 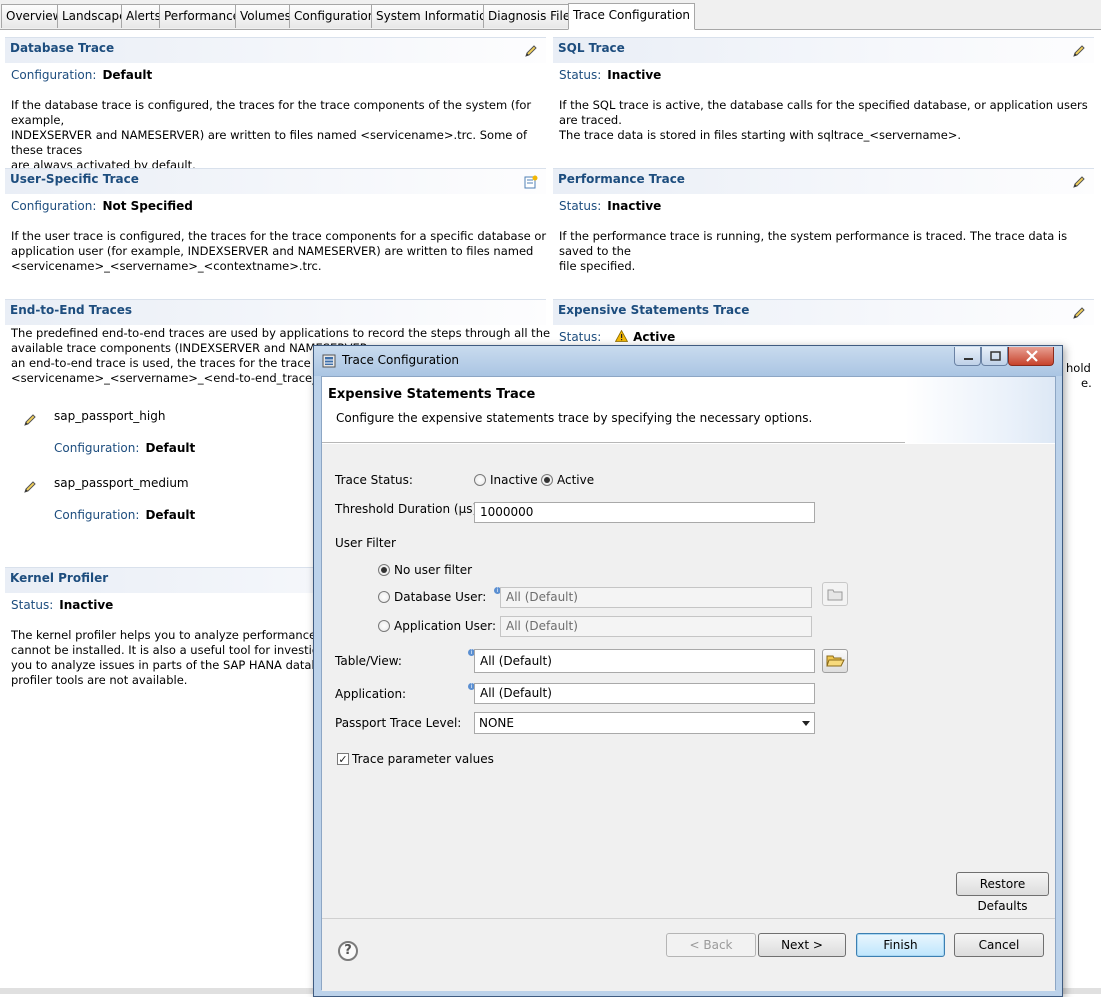 I want to click on close-icon, so click(x=1032, y=356).